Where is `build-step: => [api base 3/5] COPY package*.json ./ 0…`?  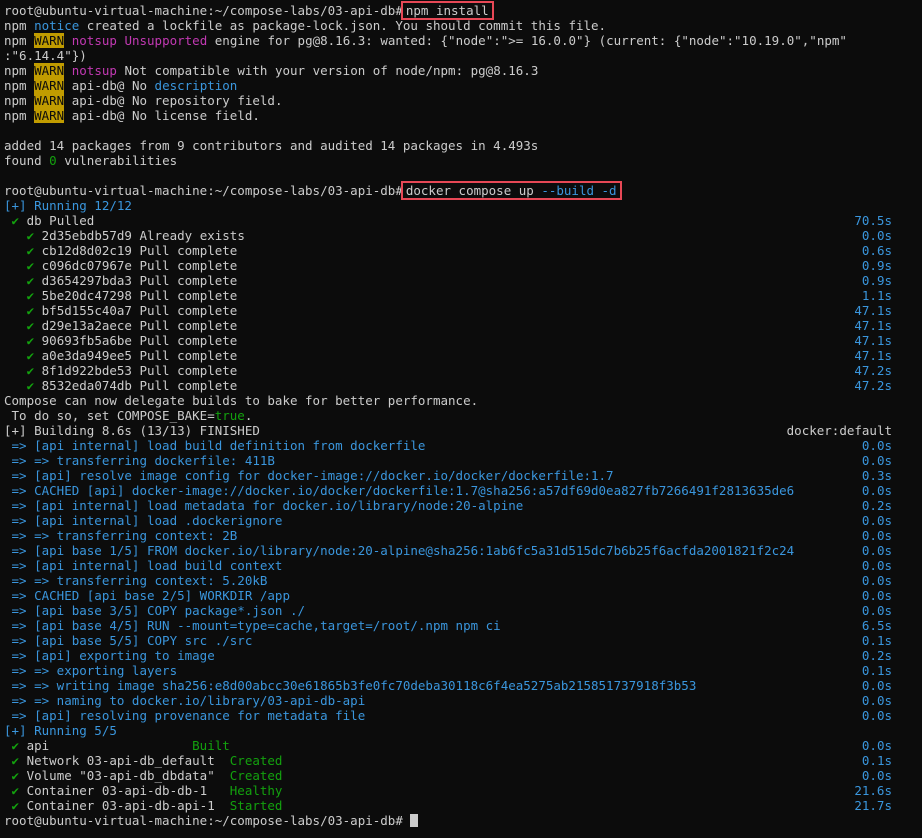
build-step: => [api base 3/5] COPY package*.json ./ 0… is located at coordinates (463, 610).